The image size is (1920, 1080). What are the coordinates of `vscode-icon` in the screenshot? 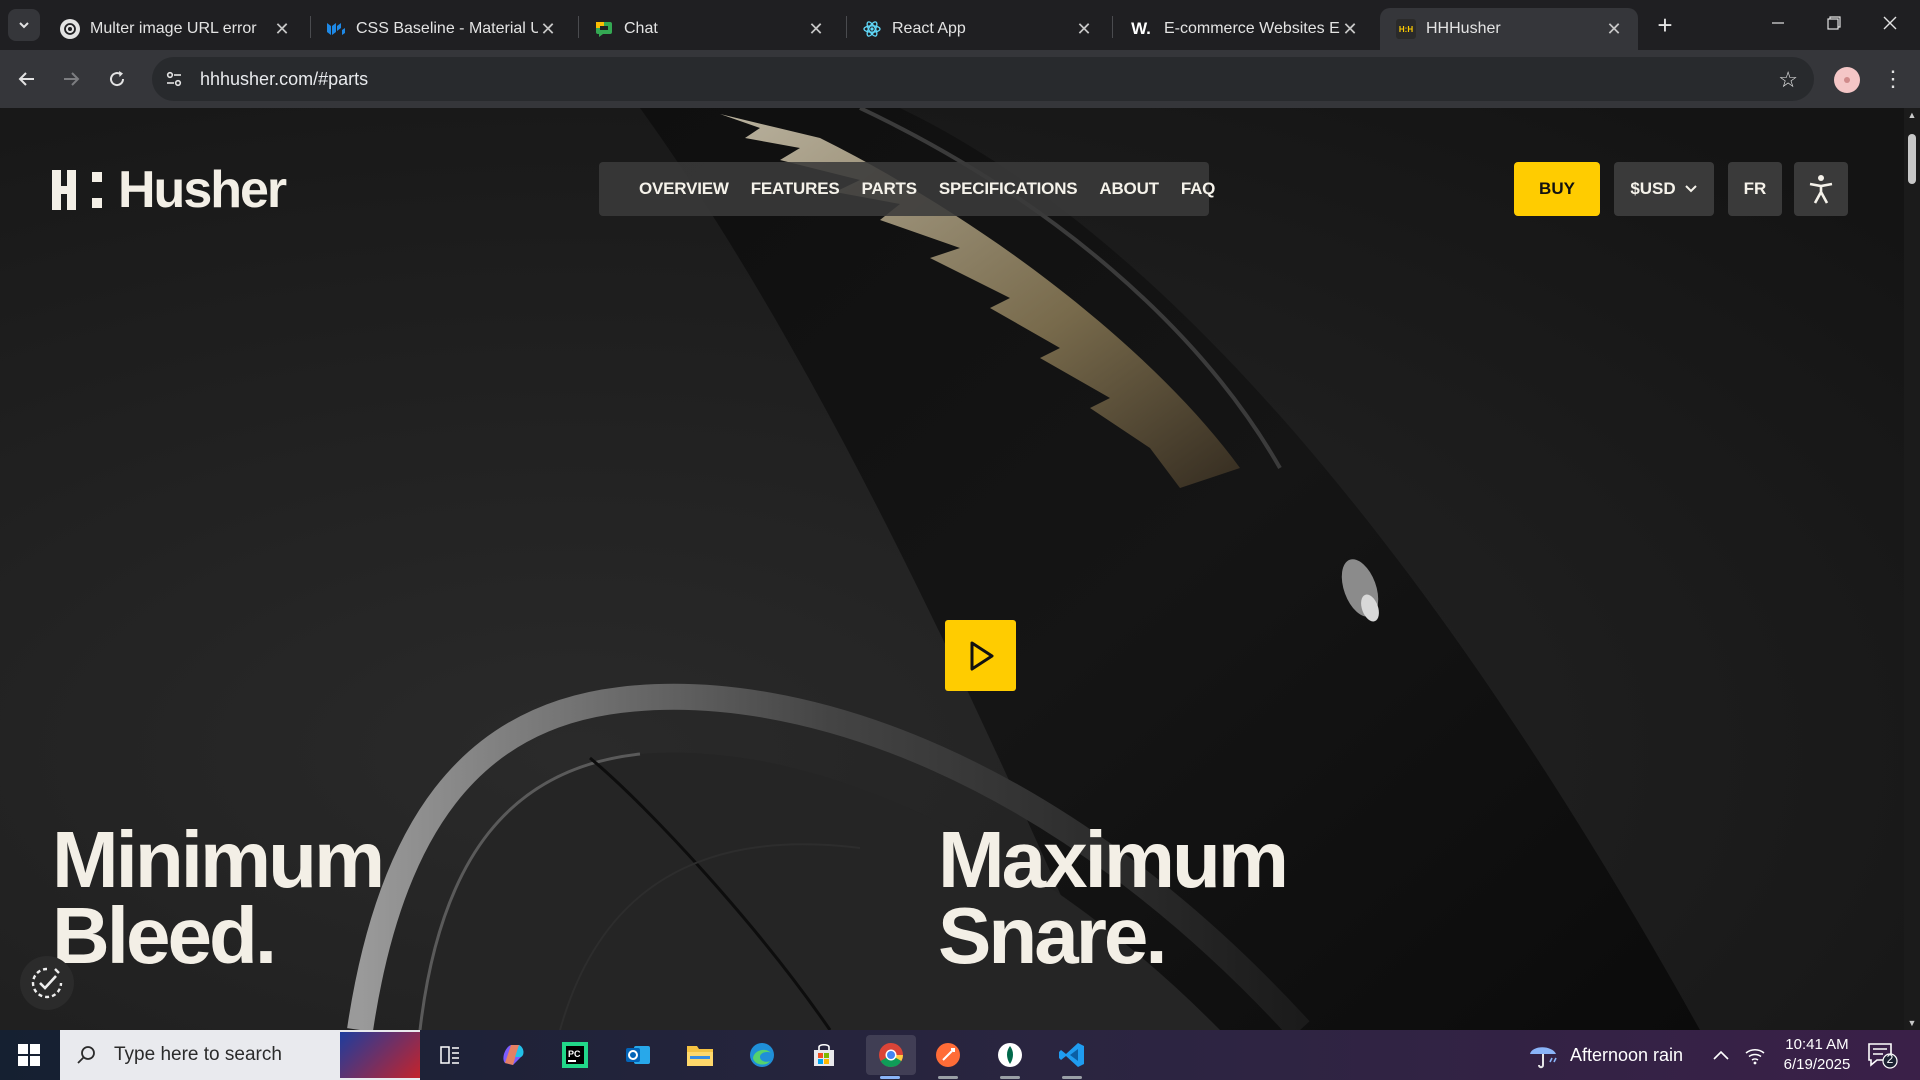 It's located at (1072, 1057).